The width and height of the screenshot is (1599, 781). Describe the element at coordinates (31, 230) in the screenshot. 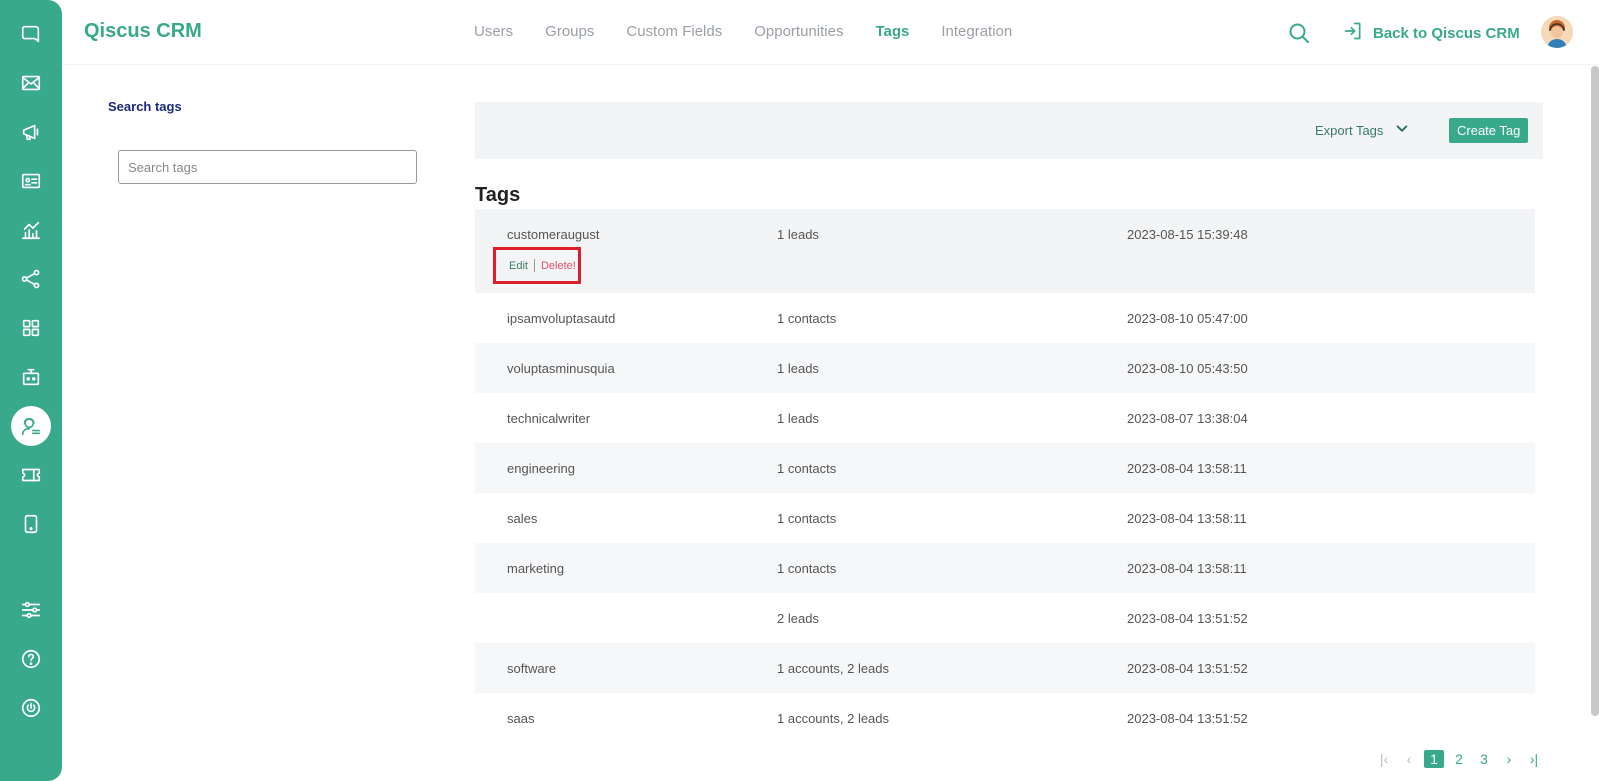

I see `analytics-icon` at that location.